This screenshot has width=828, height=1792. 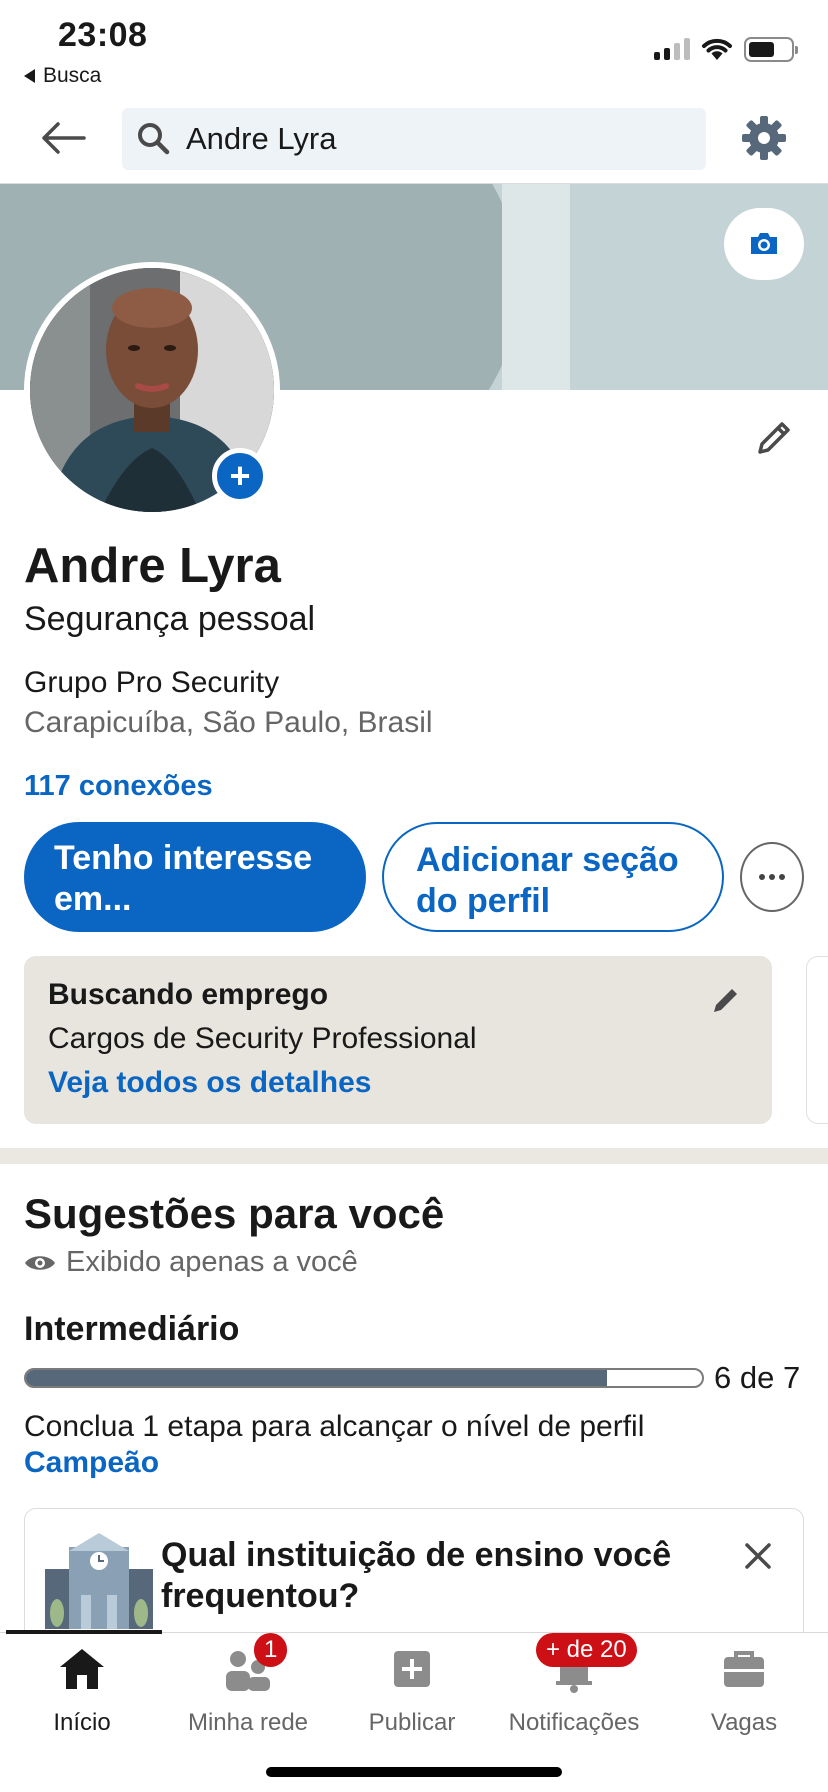 I want to click on home-indicator, so click(x=414, y=1772).